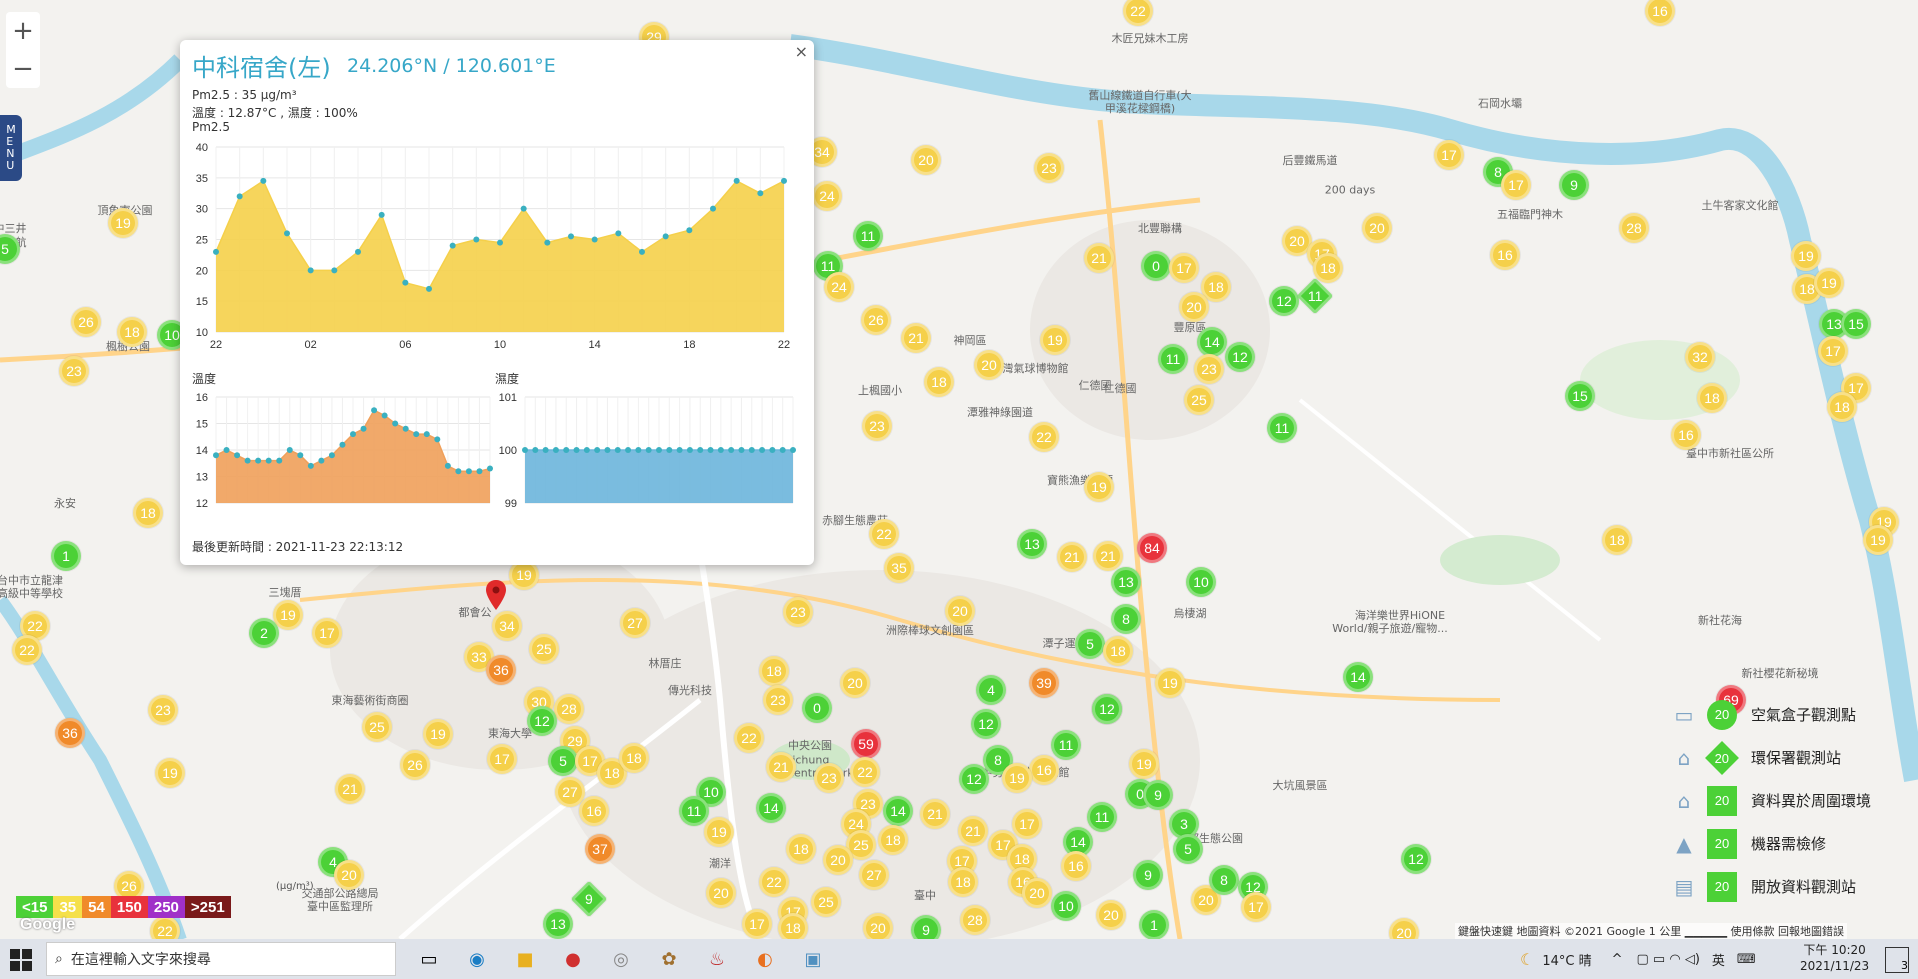  I want to click on blender-icon: ◐, so click(765, 959).